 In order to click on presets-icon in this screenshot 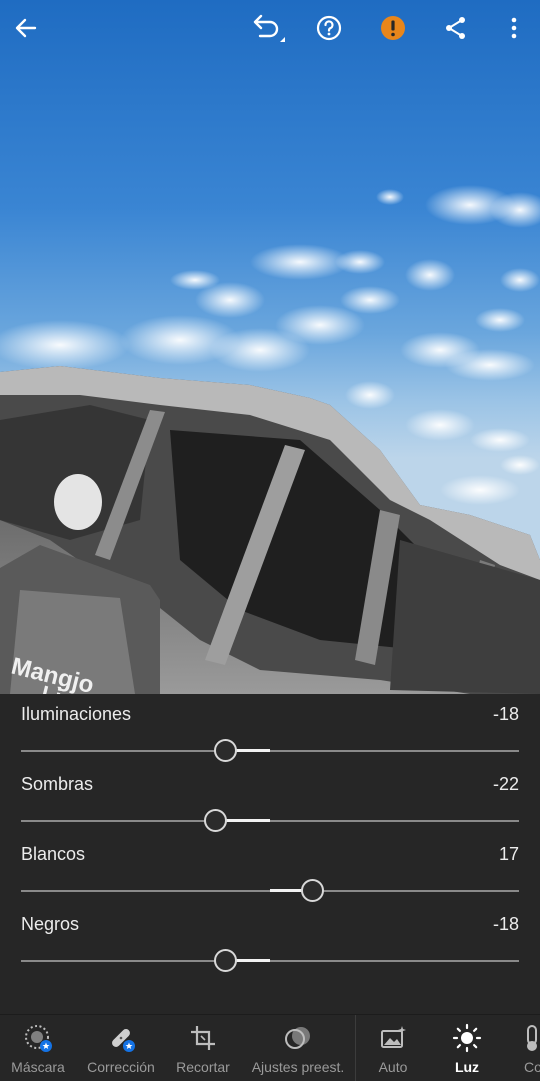, I will do `click(297, 1038)`.